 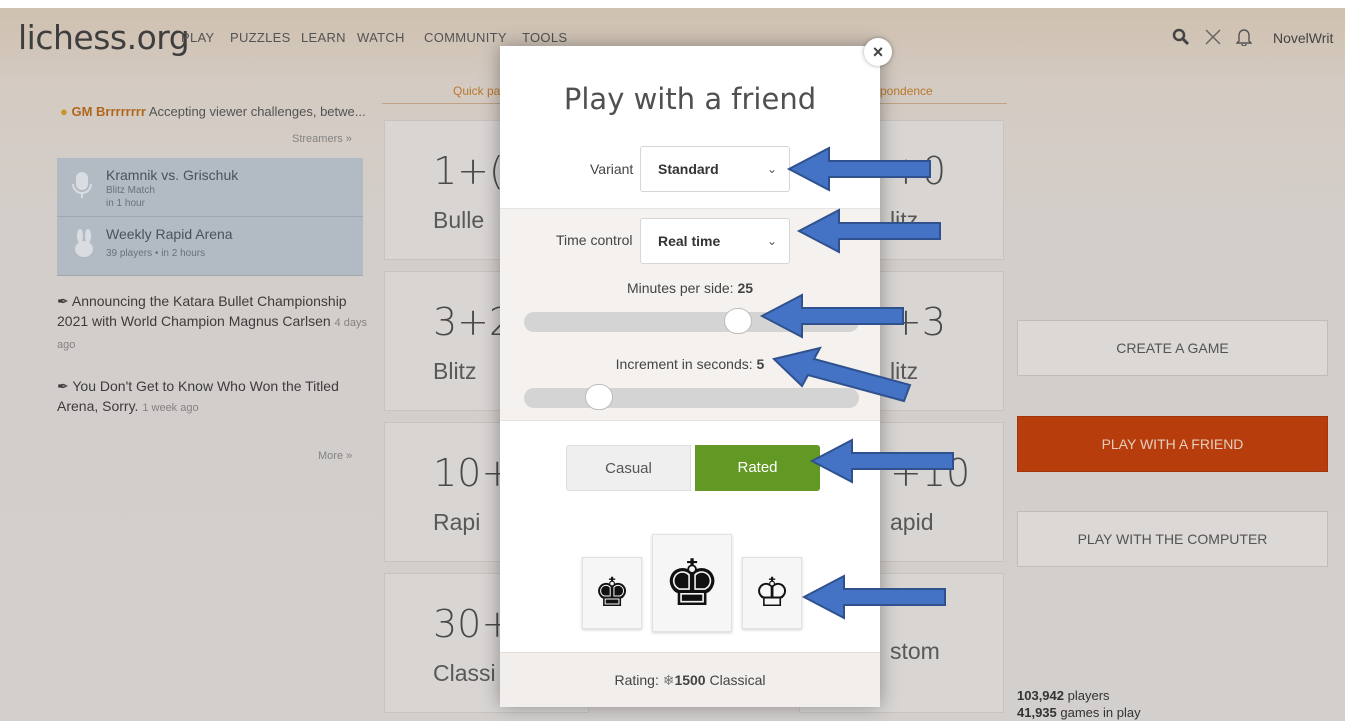 I want to click on minutes-value: 25, so click(x=745, y=288).